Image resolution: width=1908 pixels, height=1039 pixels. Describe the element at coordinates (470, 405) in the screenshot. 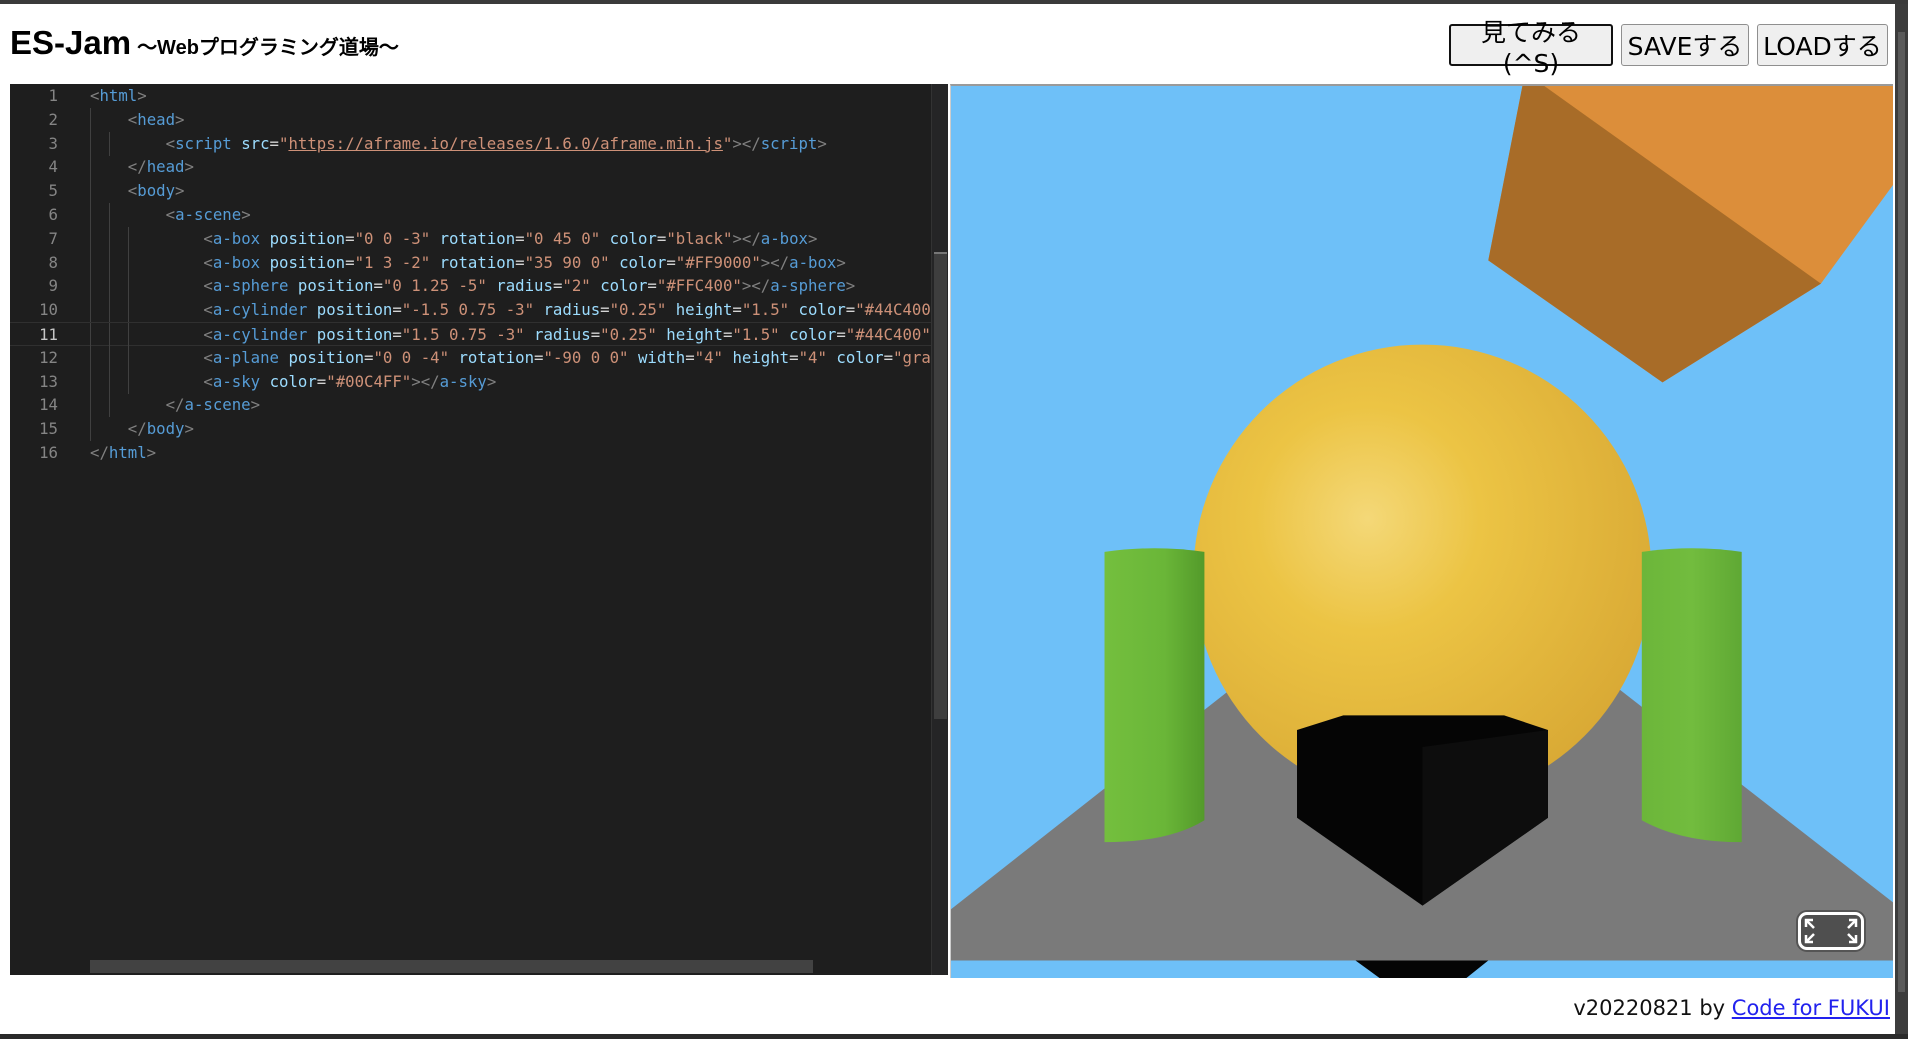

I see `code-line: 14 </a-scene>` at that location.